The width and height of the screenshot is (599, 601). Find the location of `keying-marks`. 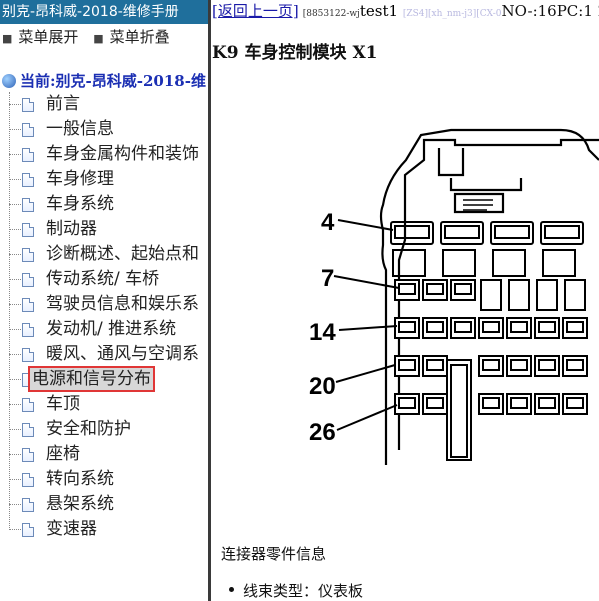

keying-marks is located at coordinates (478, 205).